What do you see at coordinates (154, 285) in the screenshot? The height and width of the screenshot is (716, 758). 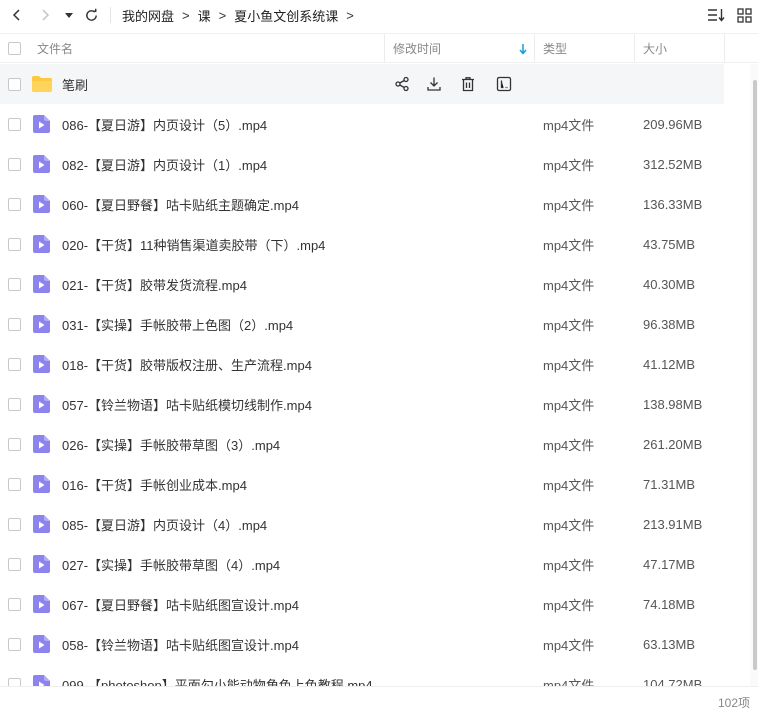 I see `file-name: 021-【干货】胶带发货流程.mp4` at bounding box center [154, 285].